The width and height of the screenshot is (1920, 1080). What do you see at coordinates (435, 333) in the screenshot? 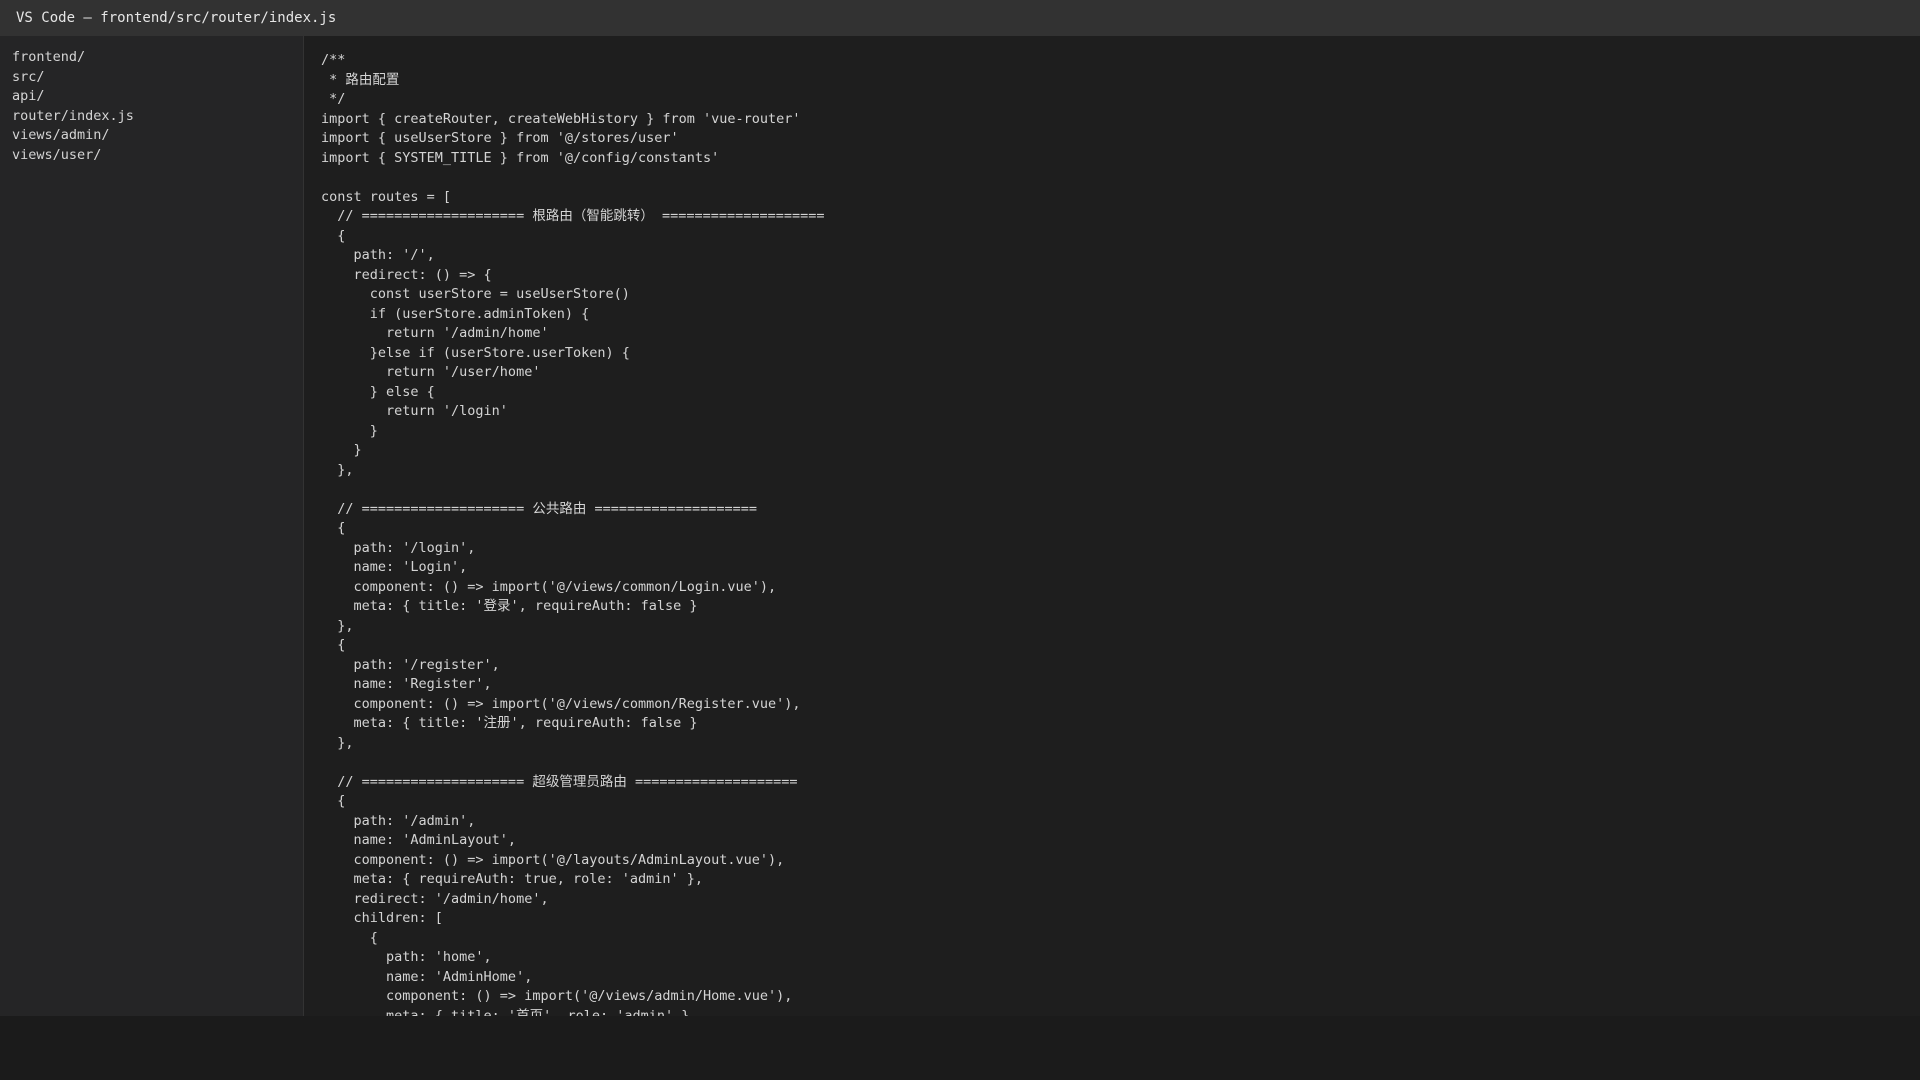
I see `code-line: return '/admin/home'` at bounding box center [435, 333].